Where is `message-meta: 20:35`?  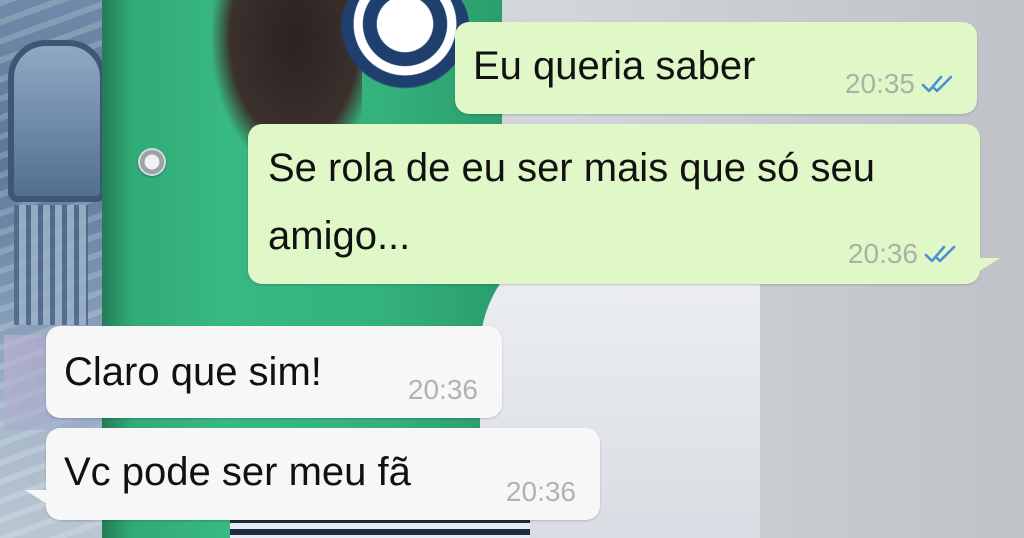
message-meta: 20:35 is located at coordinates (900, 84).